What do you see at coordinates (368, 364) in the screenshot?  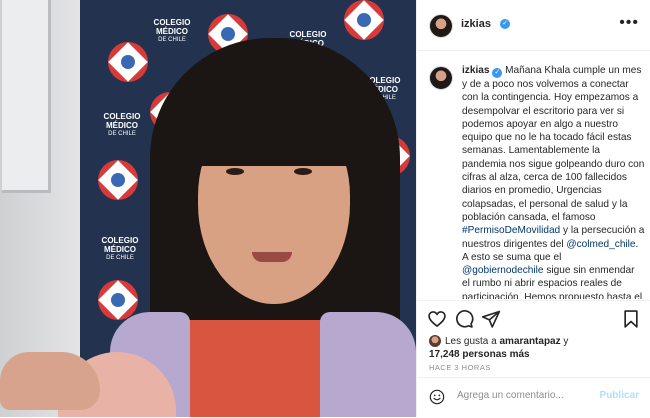 I see `person-cardigan` at bounding box center [368, 364].